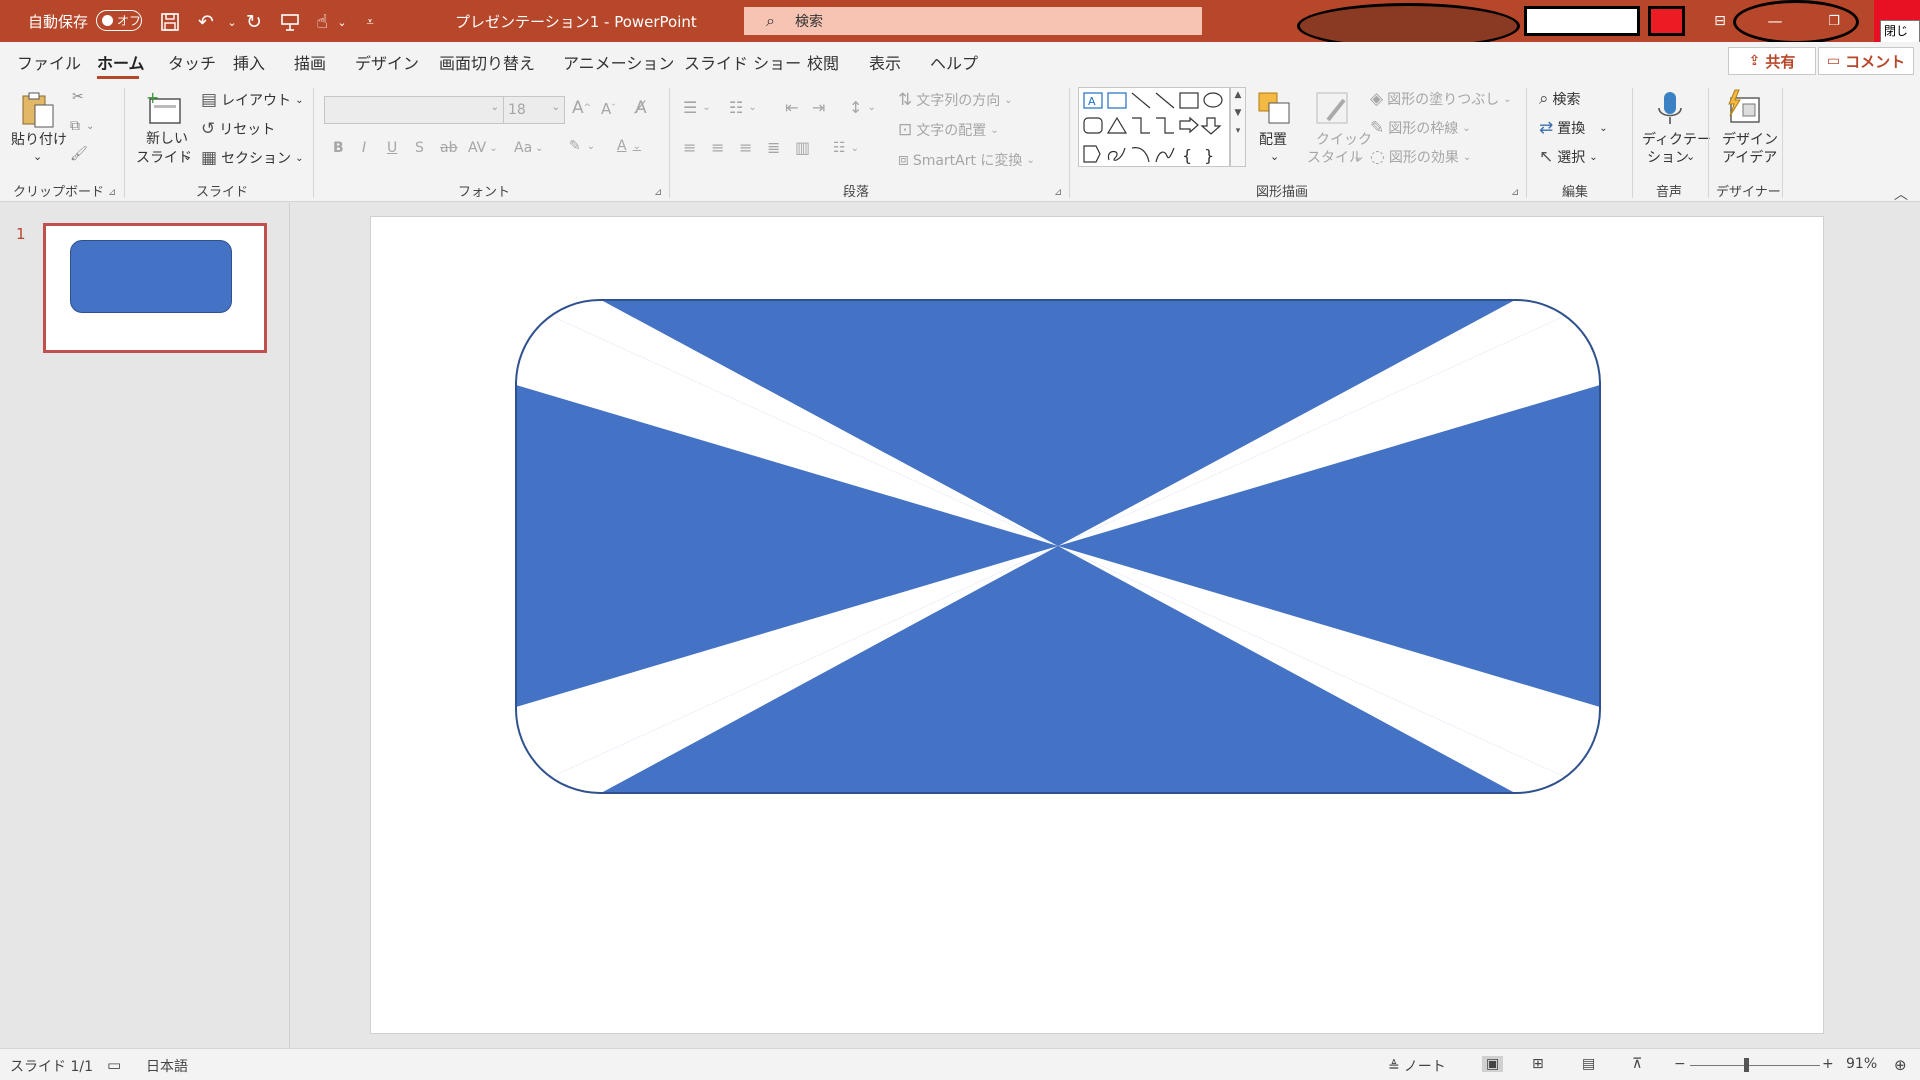 This screenshot has width=1920, height=1080. Describe the element at coordinates (1775, 21) in the screenshot. I see `minimize-button: —` at that location.